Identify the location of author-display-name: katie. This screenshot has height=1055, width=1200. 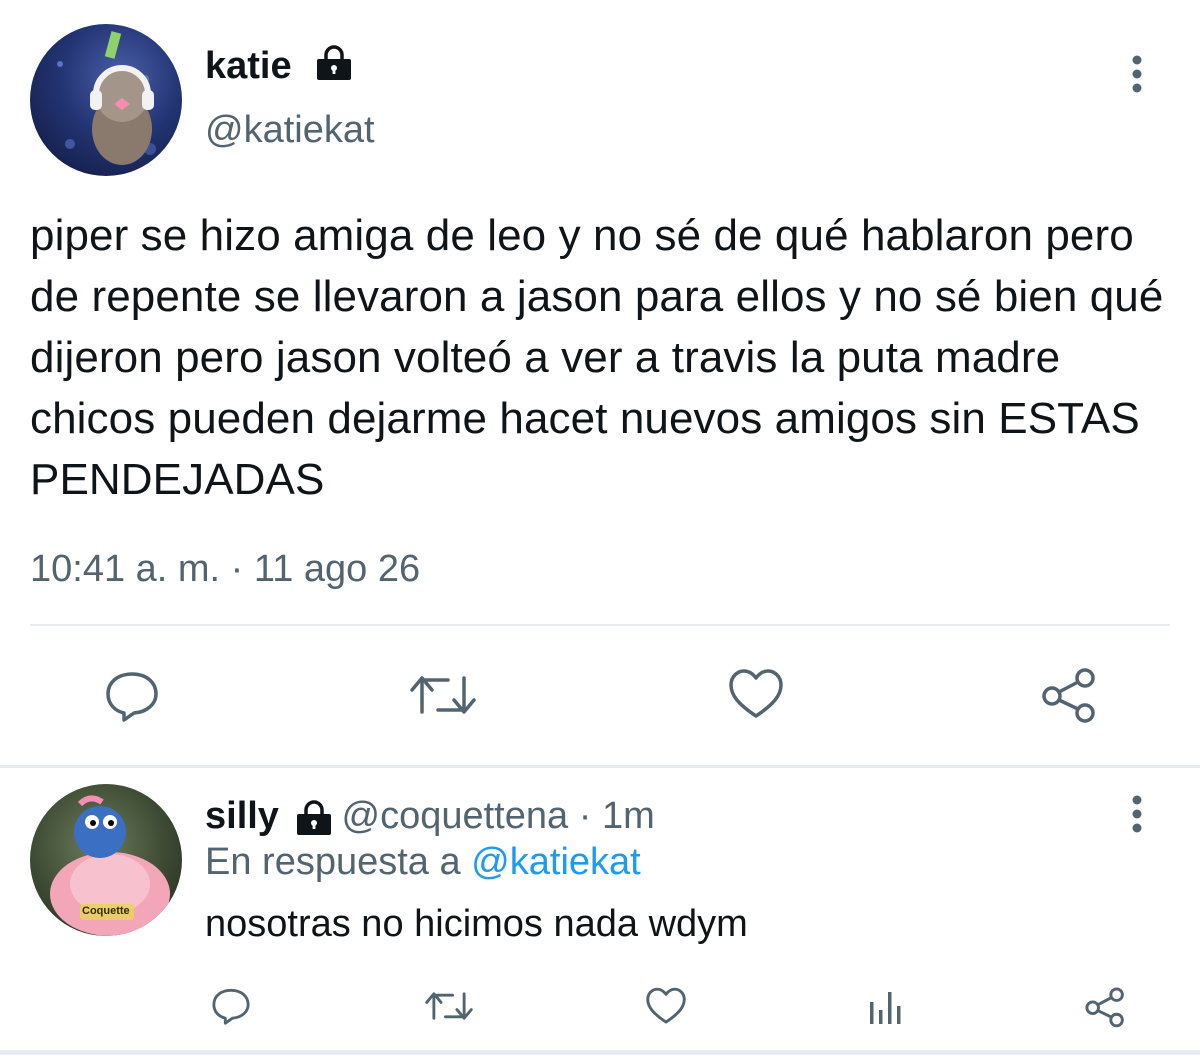
(248, 66).